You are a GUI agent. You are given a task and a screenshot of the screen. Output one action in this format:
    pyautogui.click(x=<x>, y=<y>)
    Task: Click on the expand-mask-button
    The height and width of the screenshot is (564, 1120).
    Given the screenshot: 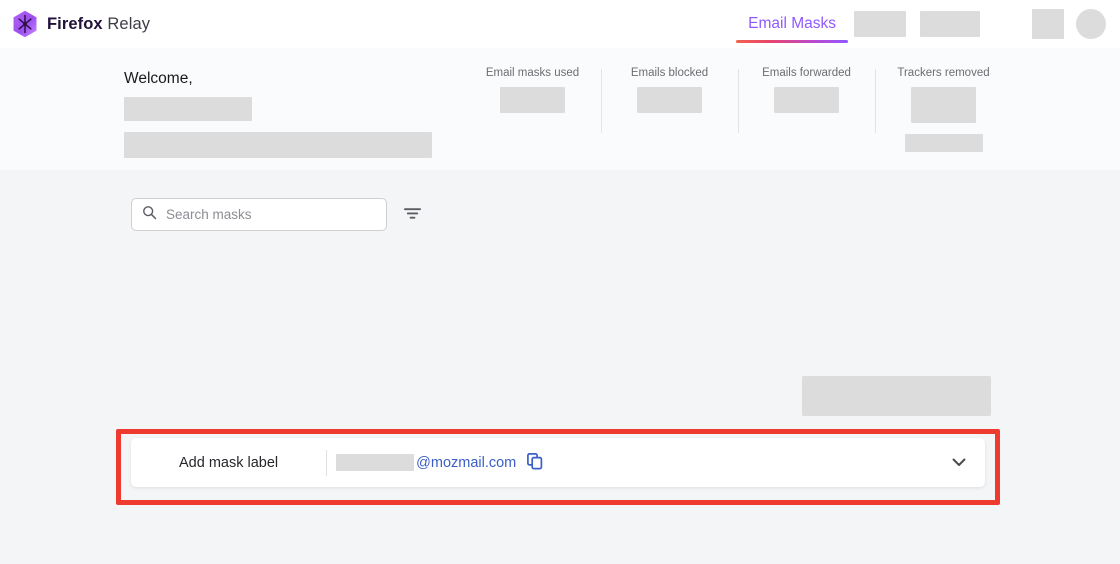 What is the action you would take?
    pyautogui.click(x=959, y=463)
    